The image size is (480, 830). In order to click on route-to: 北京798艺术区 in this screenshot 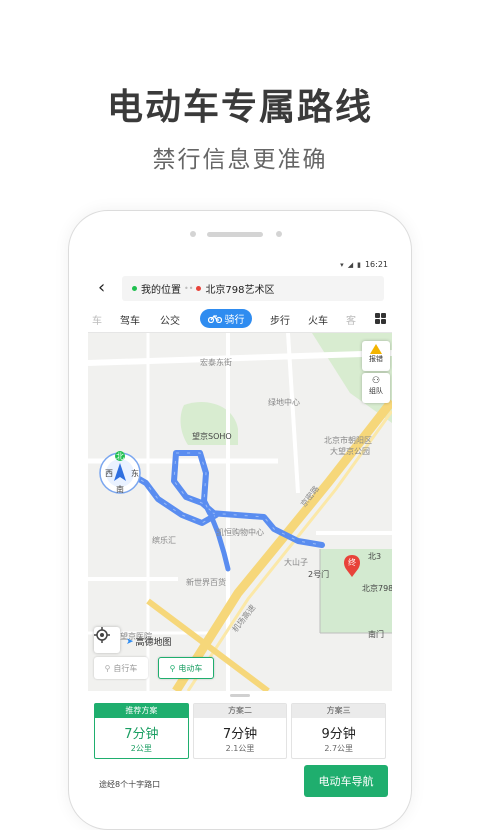, I will do `click(239, 288)`.